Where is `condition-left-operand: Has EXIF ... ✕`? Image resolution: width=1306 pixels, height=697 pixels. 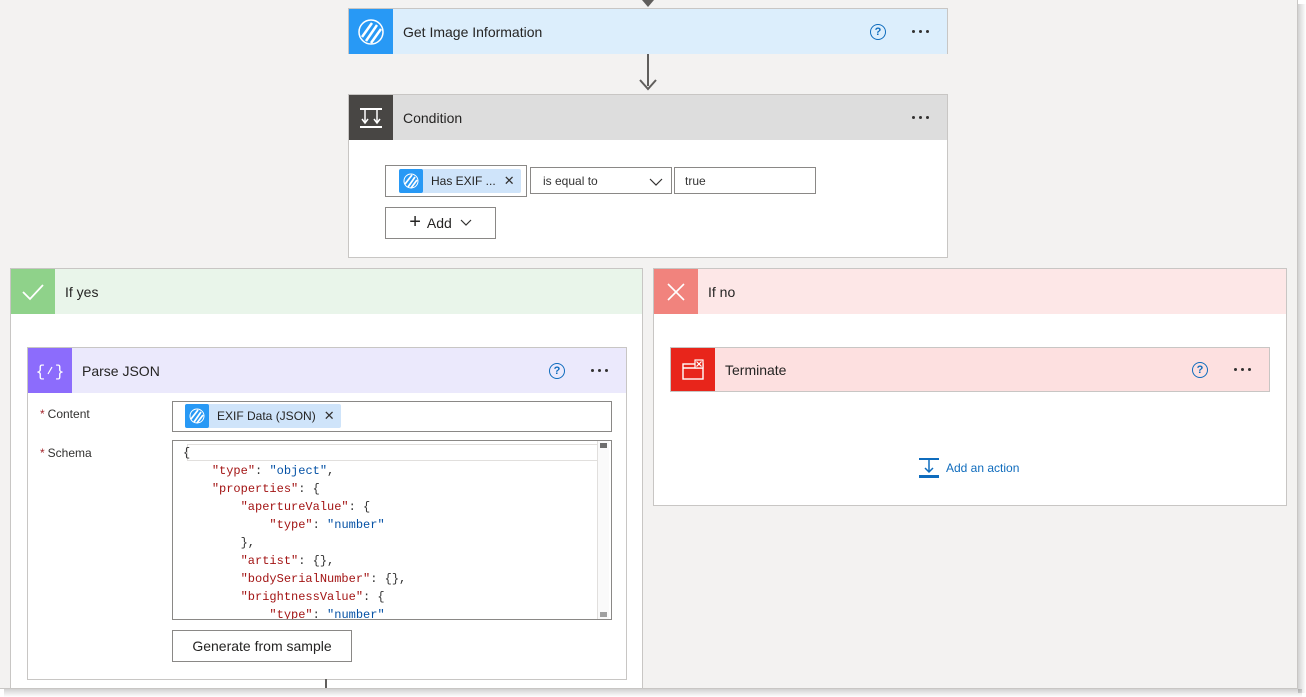 condition-left-operand: Has EXIF ... ✕ is located at coordinates (456, 181).